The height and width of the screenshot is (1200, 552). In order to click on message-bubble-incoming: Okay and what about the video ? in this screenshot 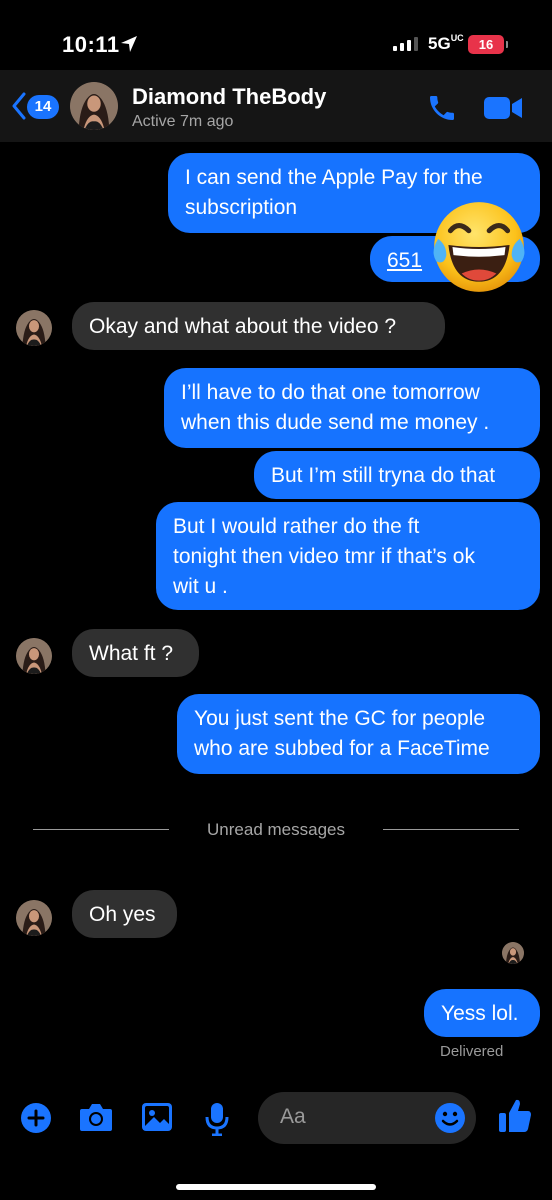, I will do `click(258, 326)`.